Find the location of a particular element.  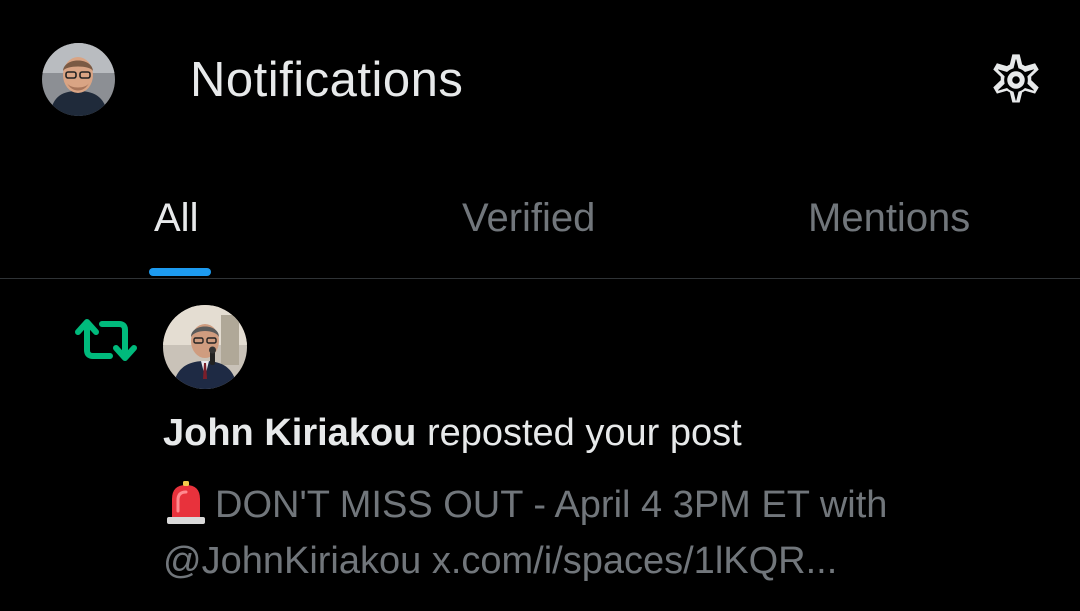

gear-icon is located at coordinates (1016, 78).